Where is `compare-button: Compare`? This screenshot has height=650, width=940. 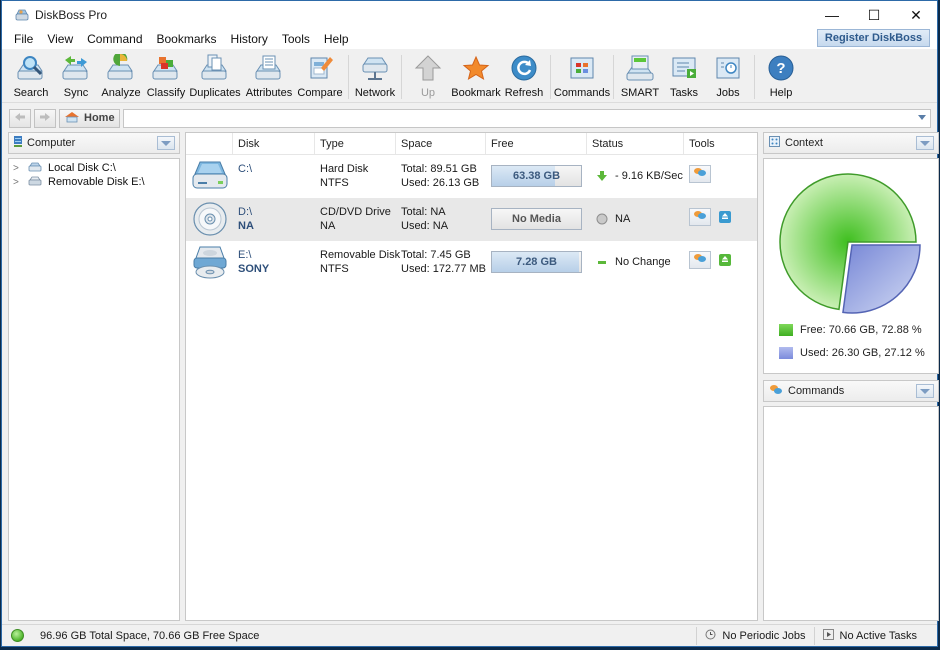 compare-button: Compare is located at coordinates (320, 77).